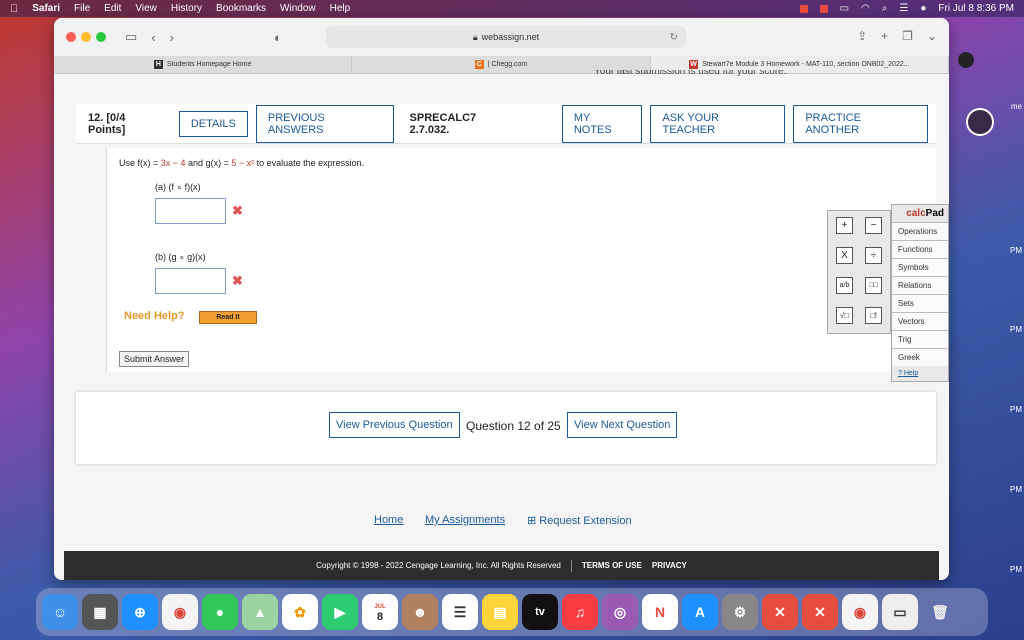  Describe the element at coordinates (865, 8) in the screenshot. I see `wifi-icon: ◠` at that location.